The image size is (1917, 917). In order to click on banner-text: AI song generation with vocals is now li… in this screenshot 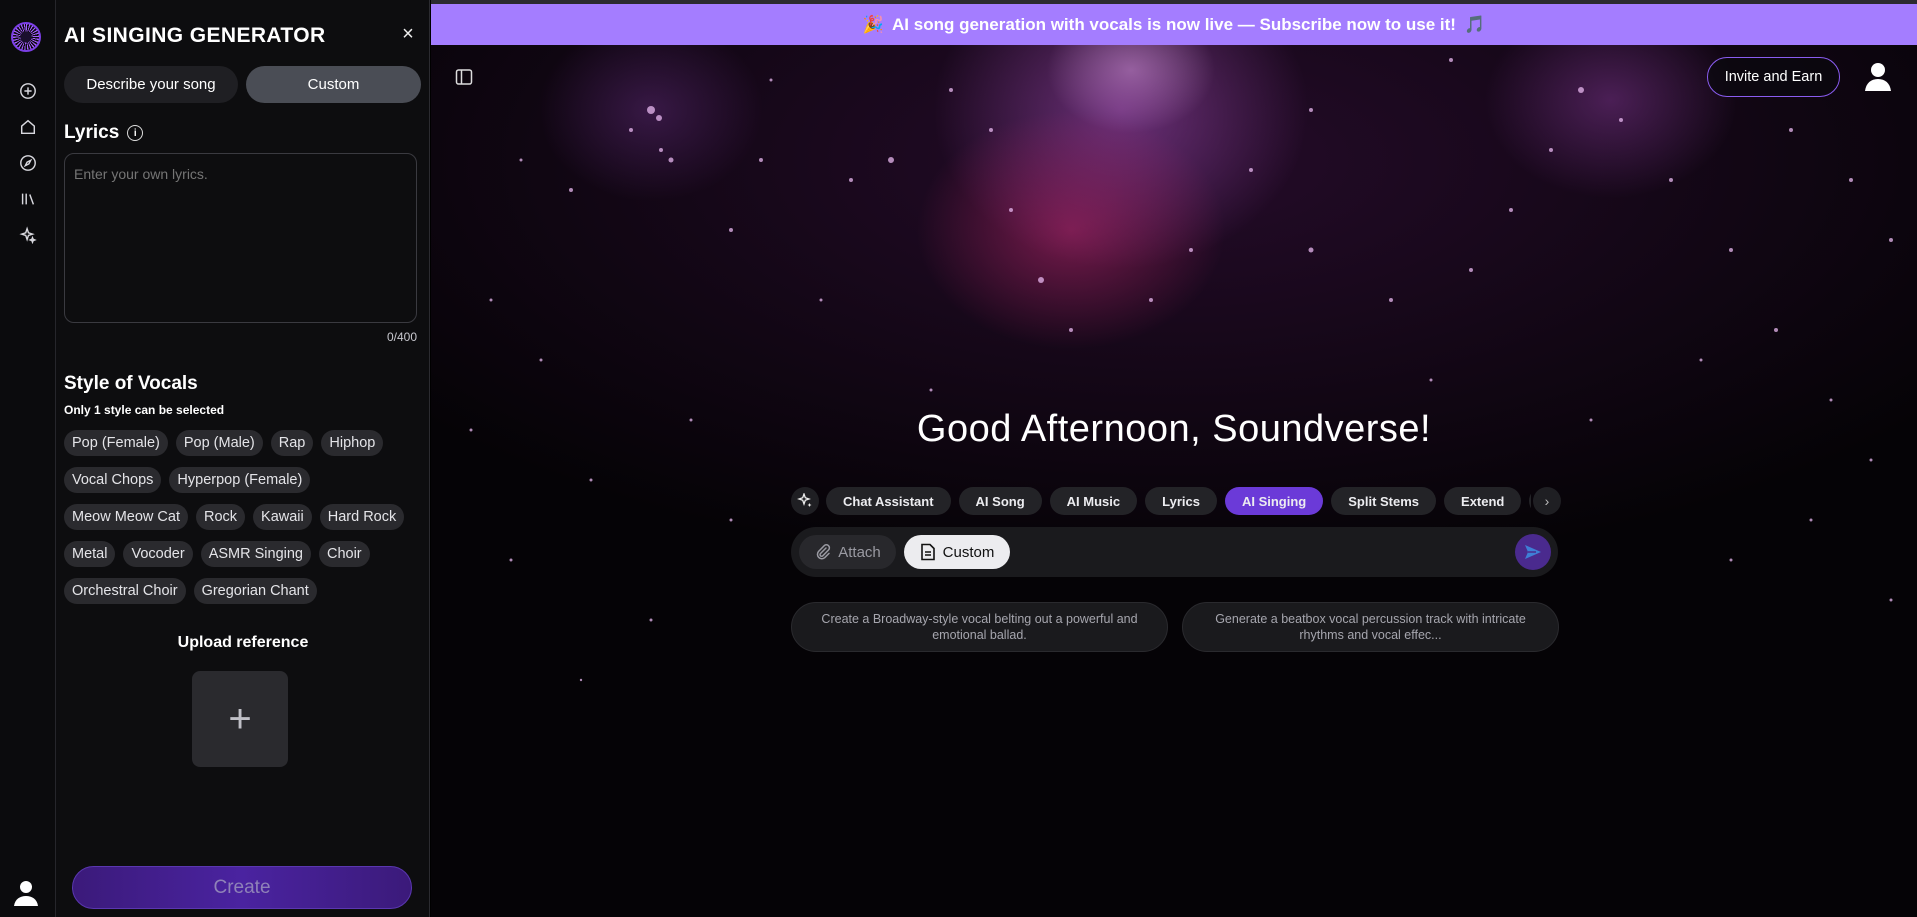, I will do `click(1174, 24)`.